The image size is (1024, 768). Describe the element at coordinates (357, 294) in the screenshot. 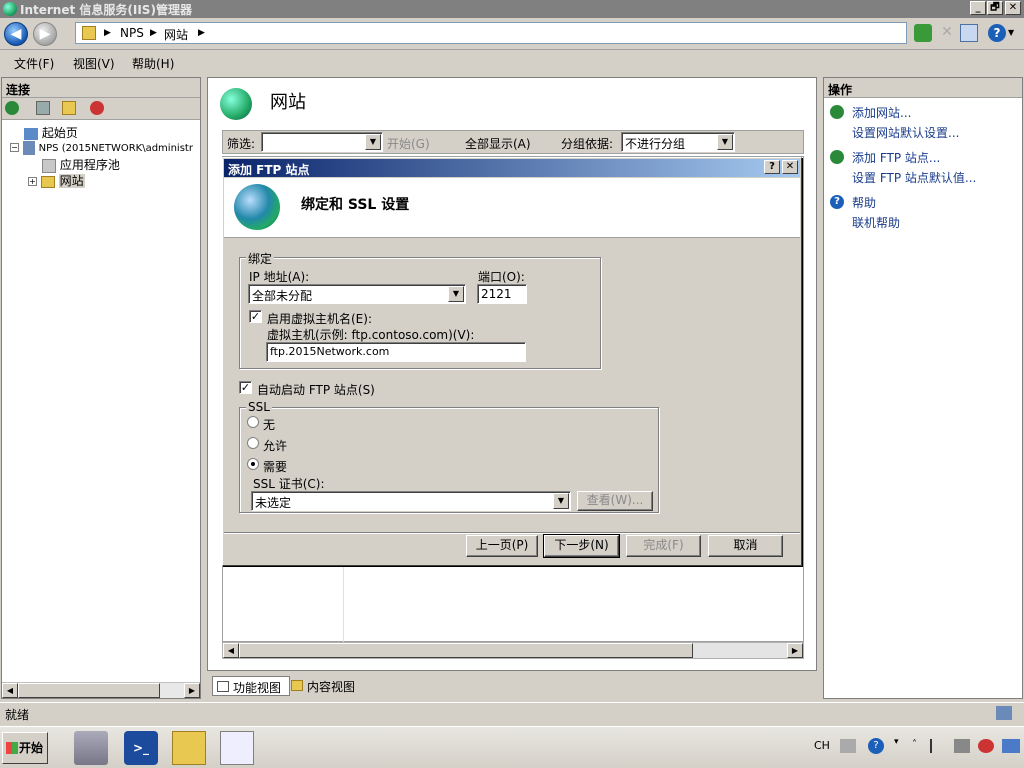

I see `ip-address-select: 全部未分配 ▼` at that location.